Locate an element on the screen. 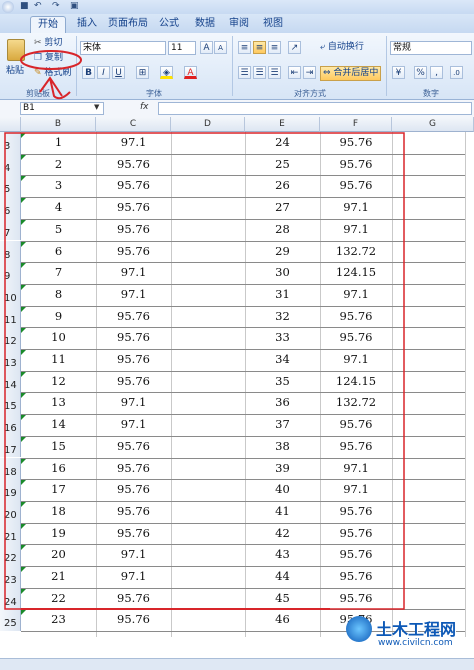 The height and width of the screenshot is (670, 474). formula-input is located at coordinates (315, 108).